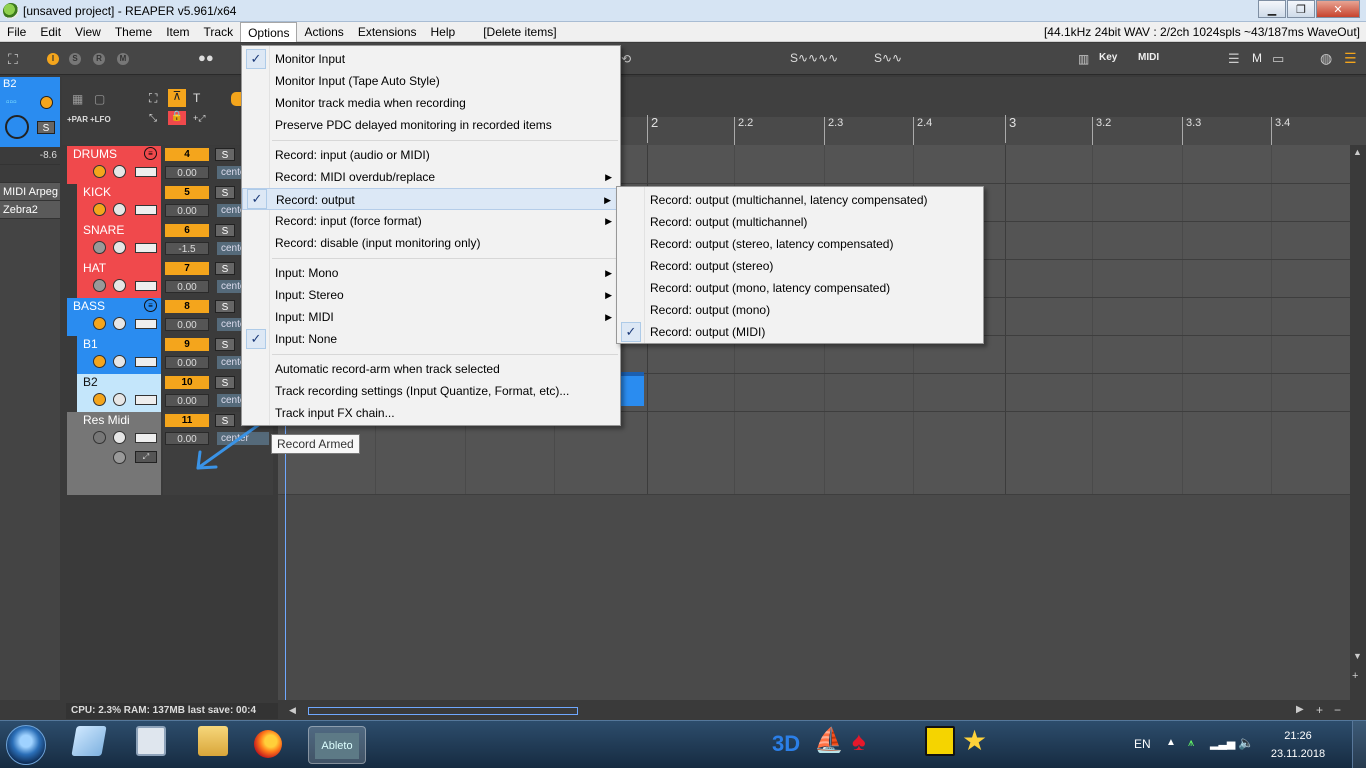 This screenshot has width=1366, height=768. I want to click on language-indicator: EN, so click(1142, 744).